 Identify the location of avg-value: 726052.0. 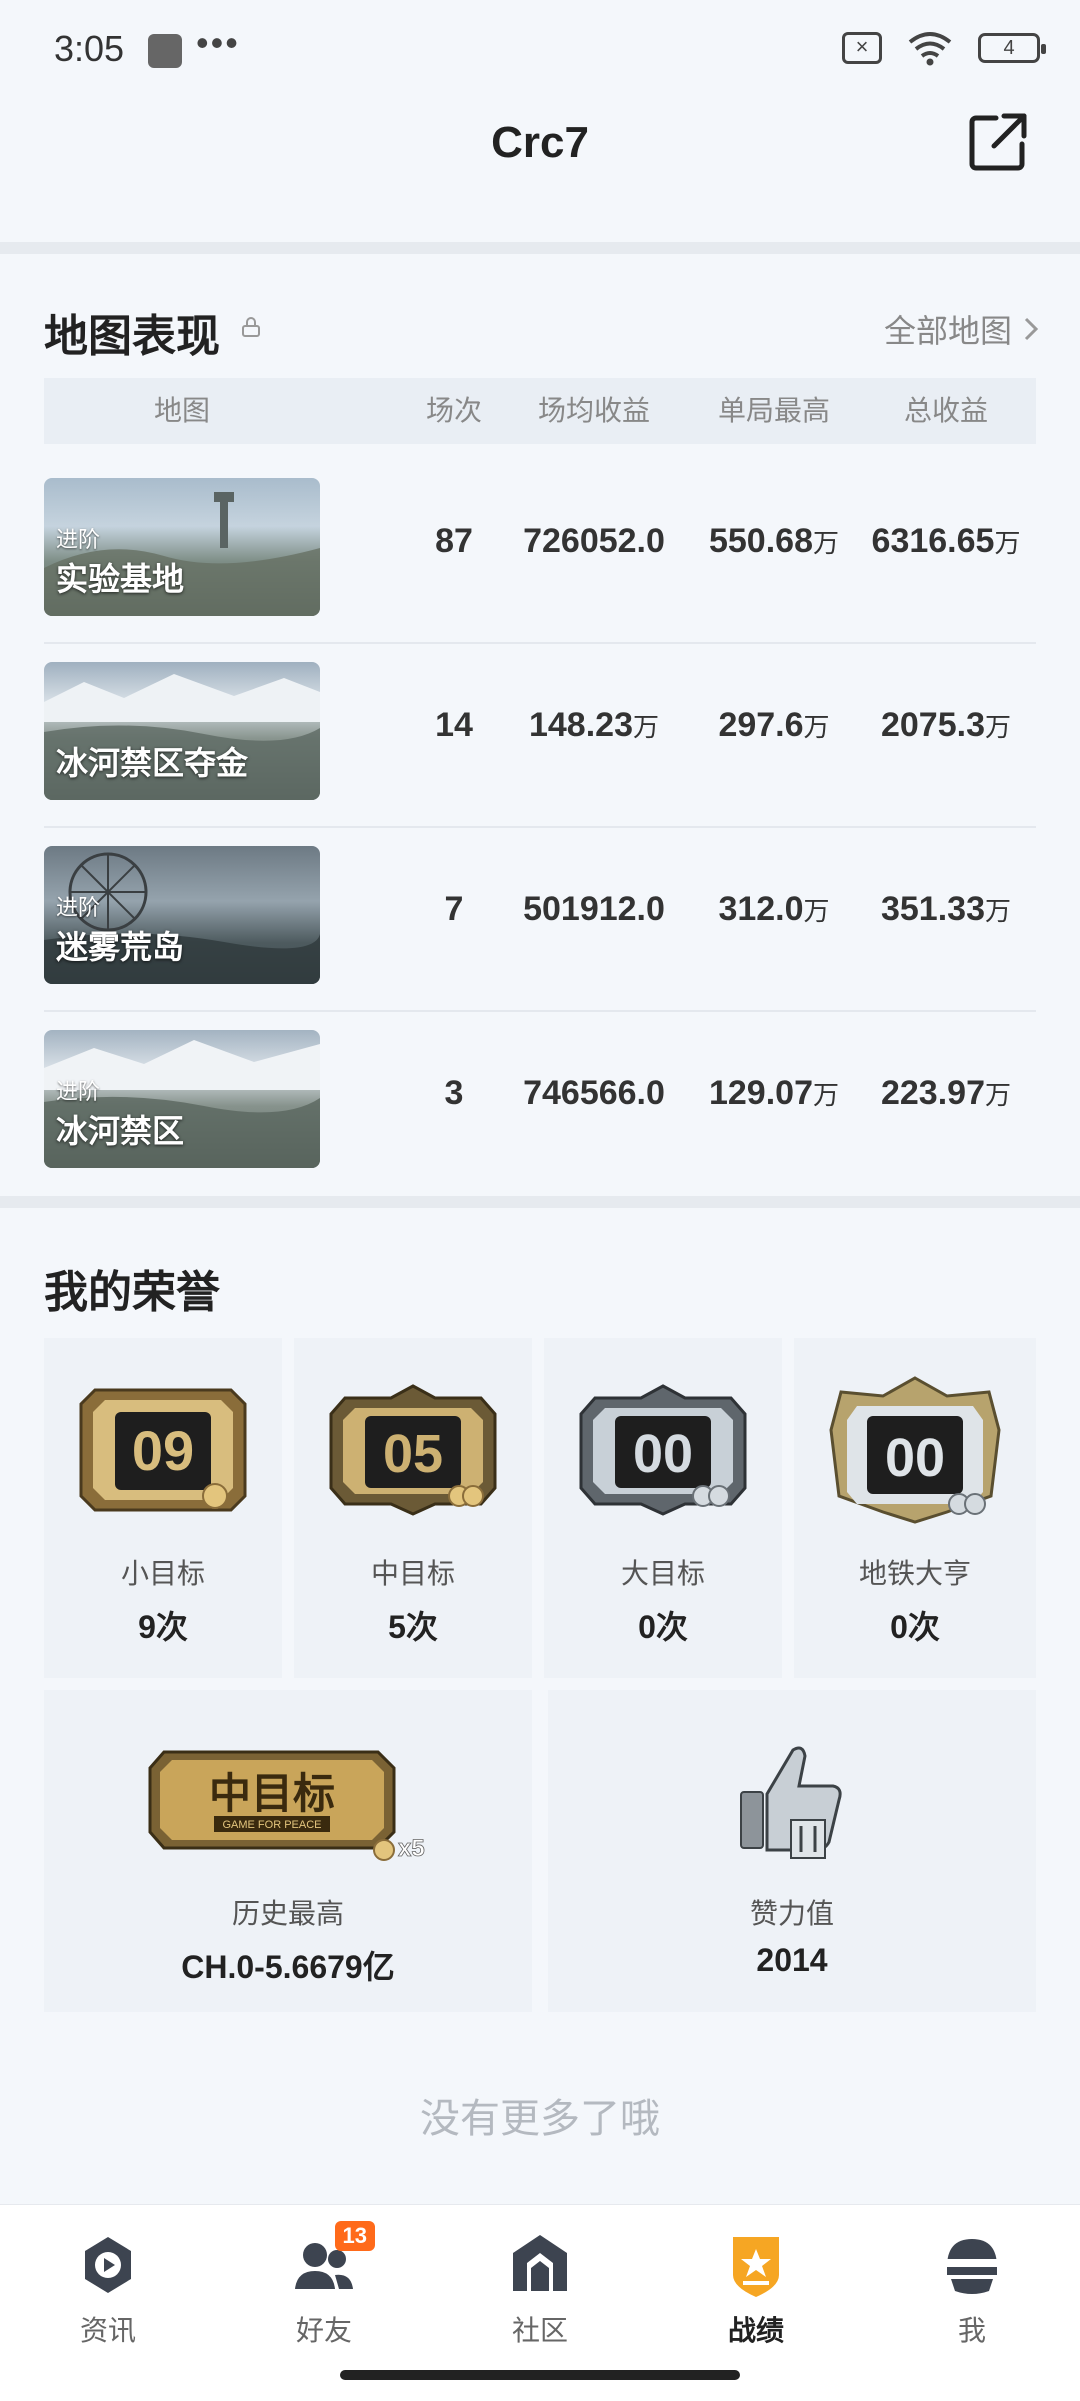
(594, 541).